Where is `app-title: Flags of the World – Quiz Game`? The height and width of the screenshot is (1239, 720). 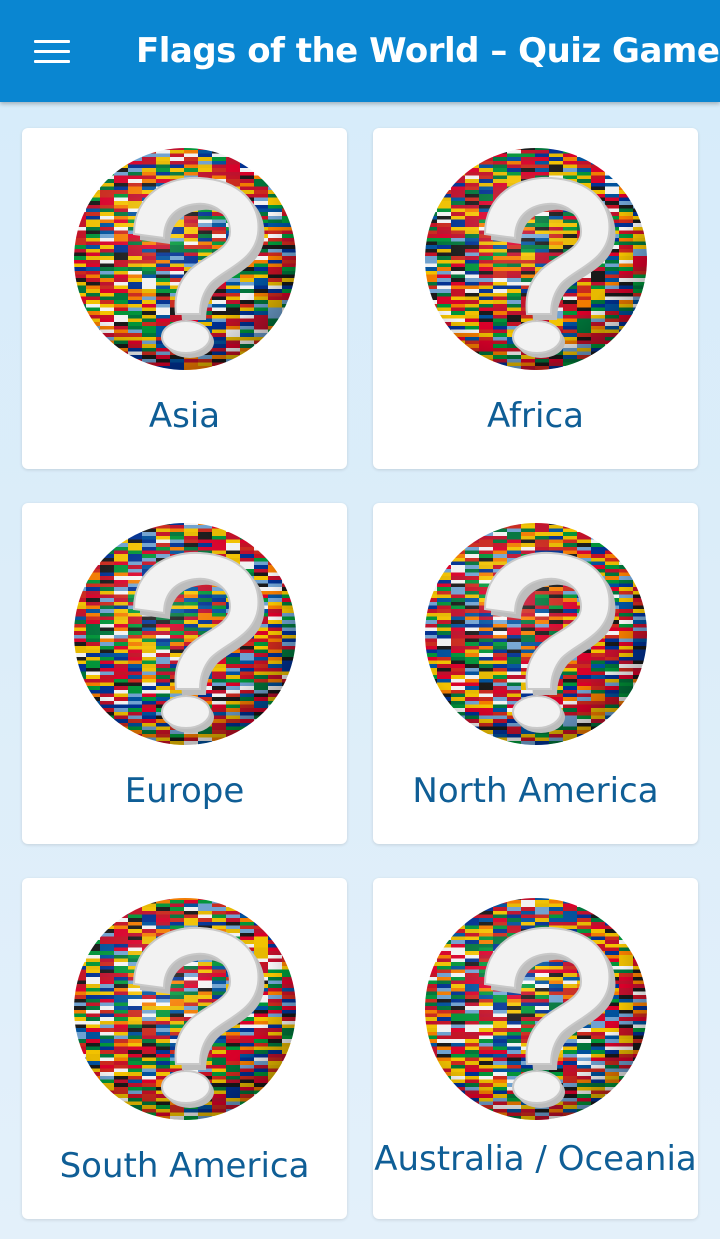
app-title: Flags of the World – Quiz Game is located at coordinates (428, 51).